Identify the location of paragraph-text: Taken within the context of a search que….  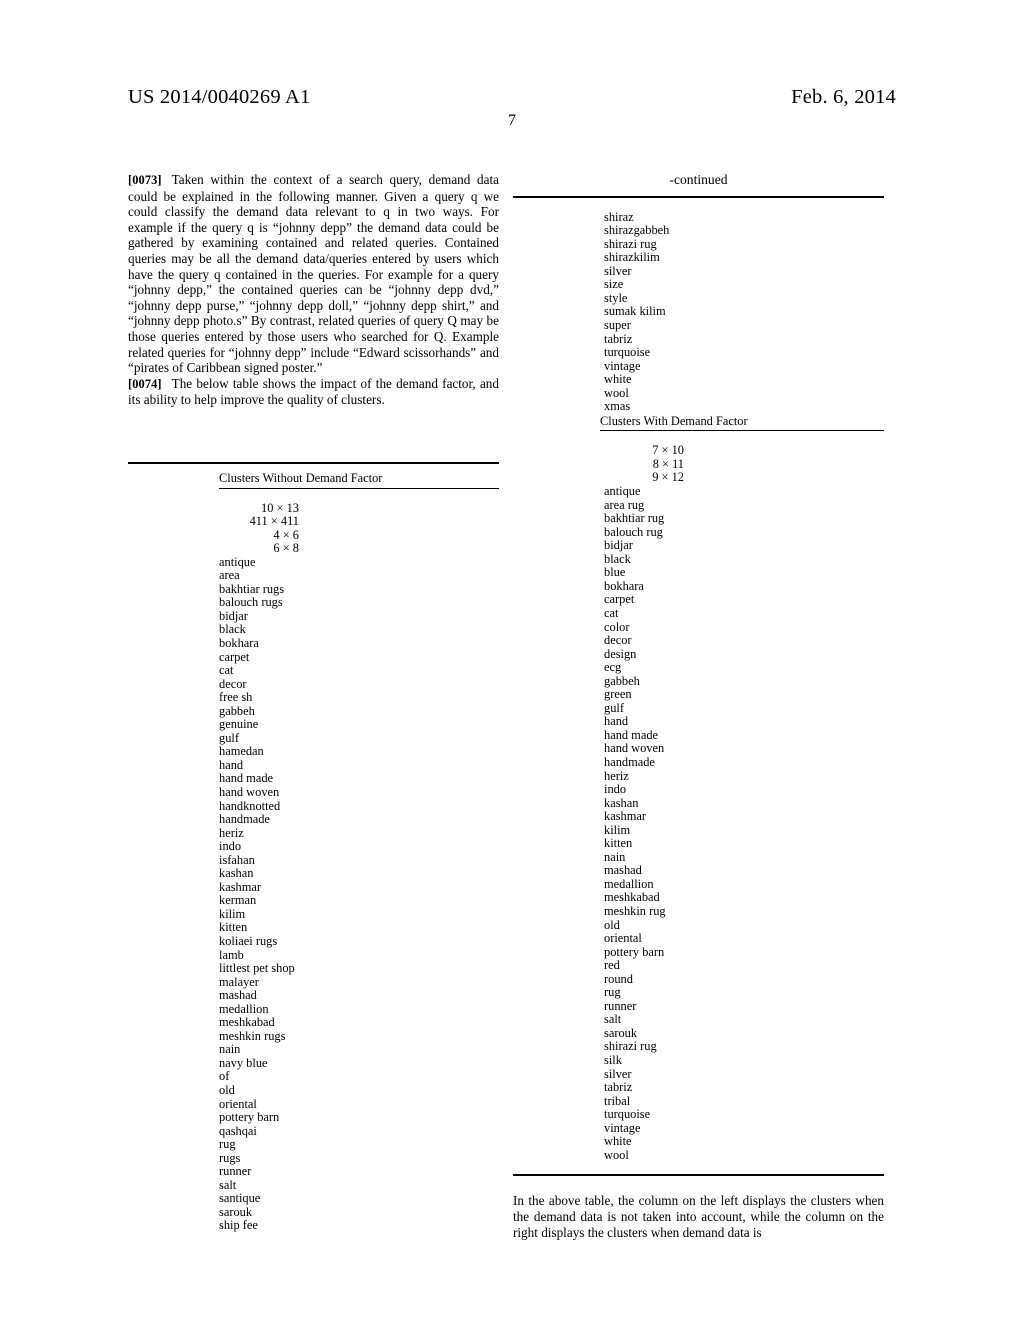
(313, 274).